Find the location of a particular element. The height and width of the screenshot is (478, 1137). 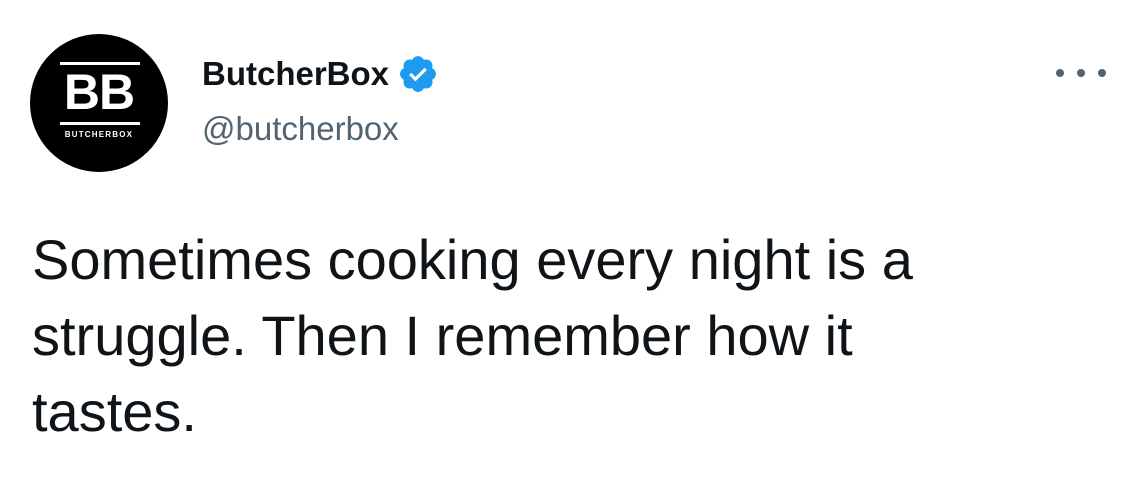

avatar: BB BUTCHERBOX is located at coordinates (99, 103).